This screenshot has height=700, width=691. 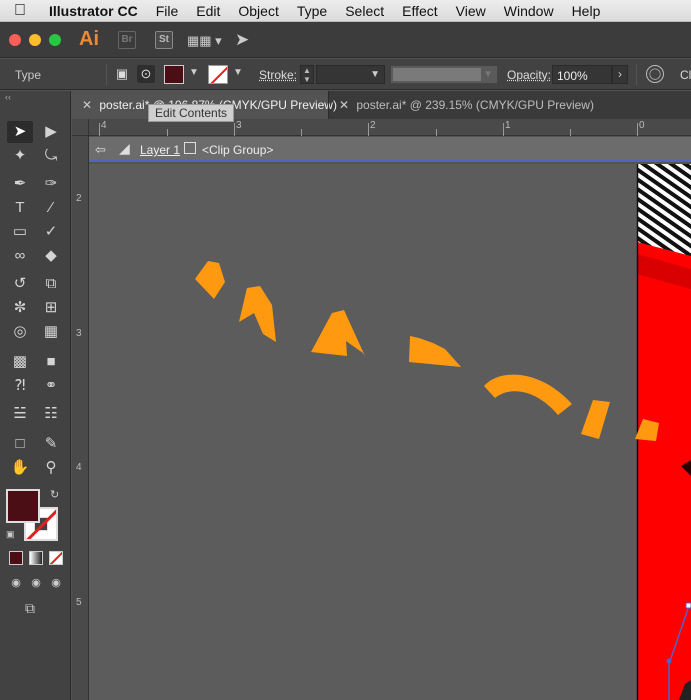 What do you see at coordinates (51, 208) in the screenshot?
I see `line-tool-icon: ⁄` at bounding box center [51, 208].